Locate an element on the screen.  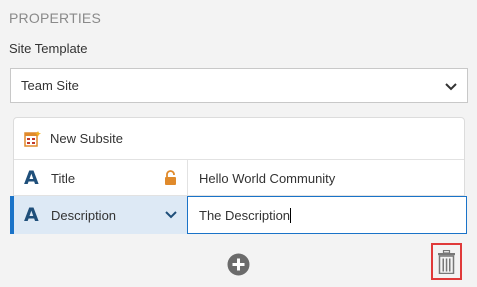
delete-button is located at coordinates (446, 261).